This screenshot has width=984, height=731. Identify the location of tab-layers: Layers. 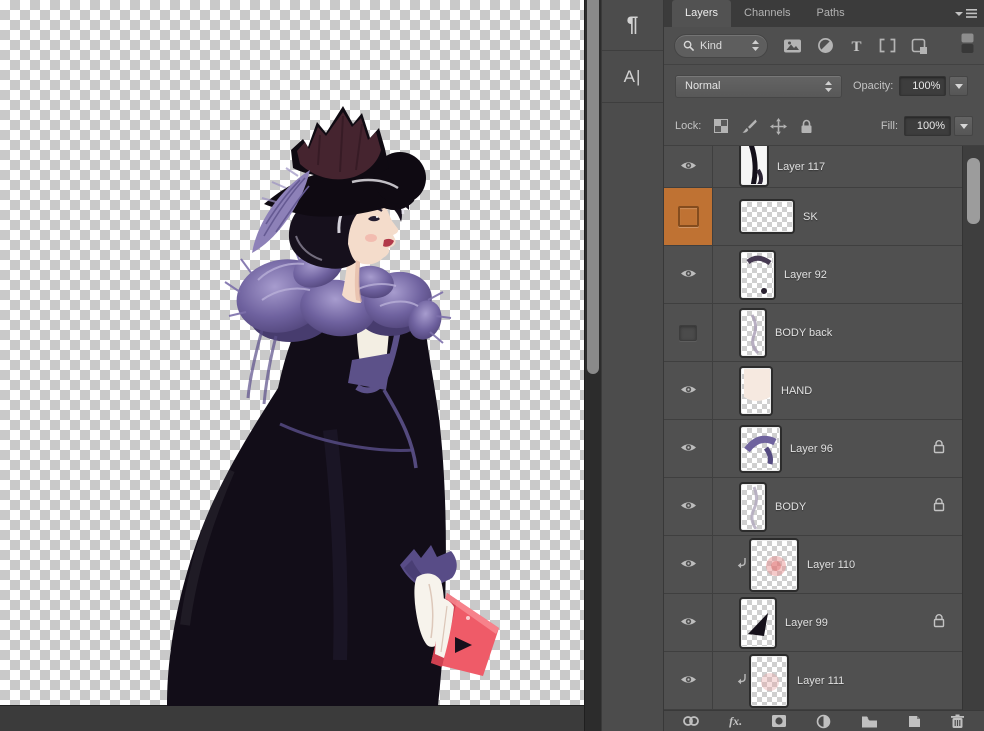
(702, 13).